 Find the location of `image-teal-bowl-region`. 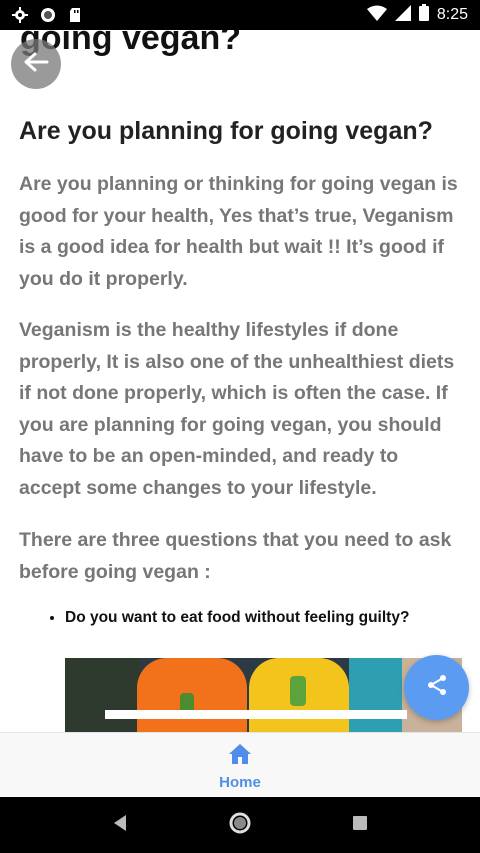

image-teal-bowl-region is located at coordinates (376, 695).